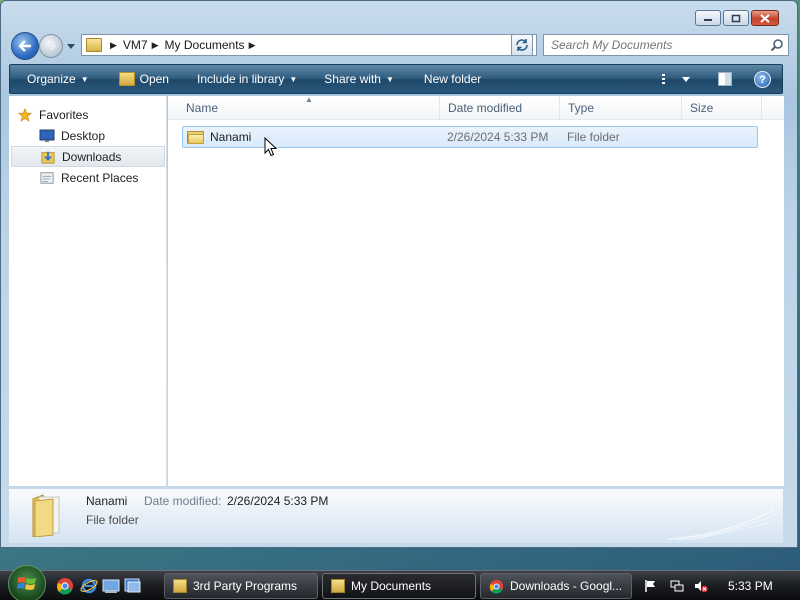 The height and width of the screenshot is (600, 800). I want to click on column-header-type-label: Type, so click(581, 108).